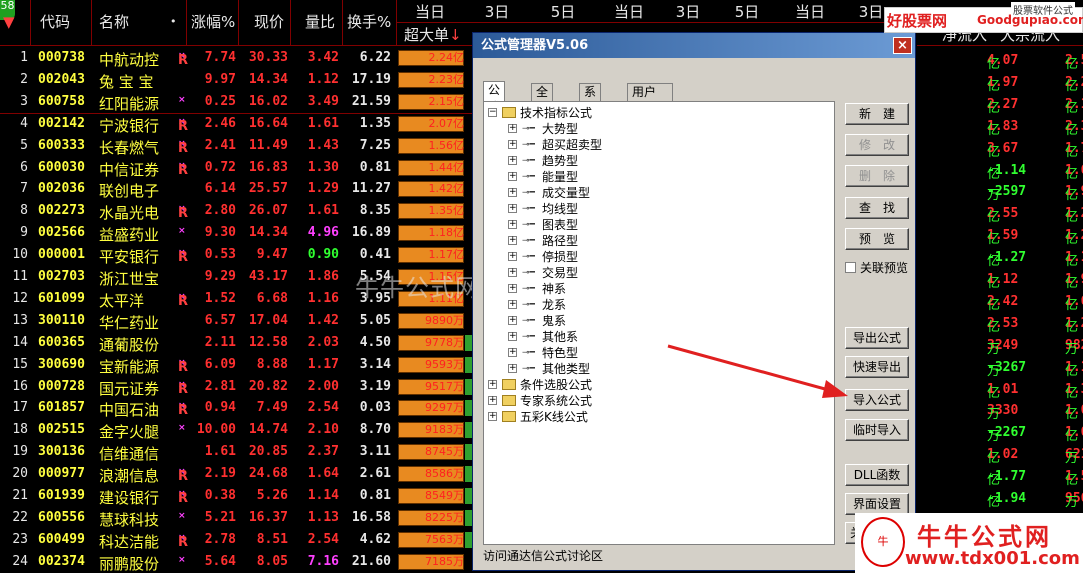 The image size is (1083, 573). Describe the element at coordinates (747, 12) in the screenshot. I see `header-5day-2: 5日` at that location.